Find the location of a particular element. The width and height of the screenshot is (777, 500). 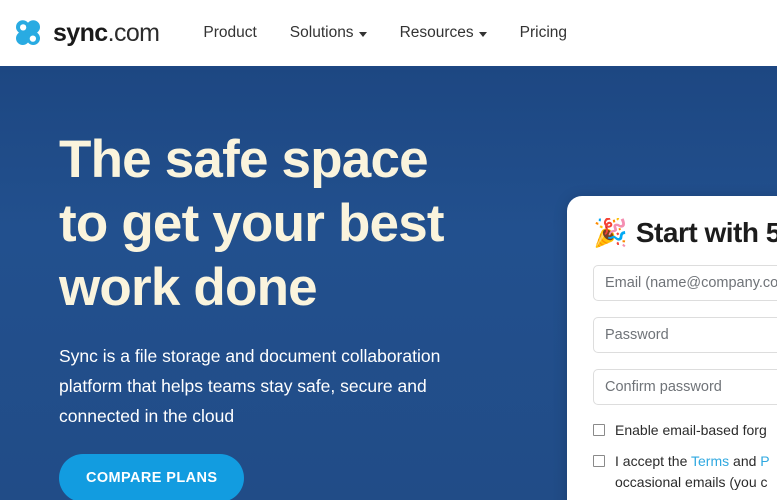

nav-item-pricing-label: Pricing is located at coordinates (543, 32).